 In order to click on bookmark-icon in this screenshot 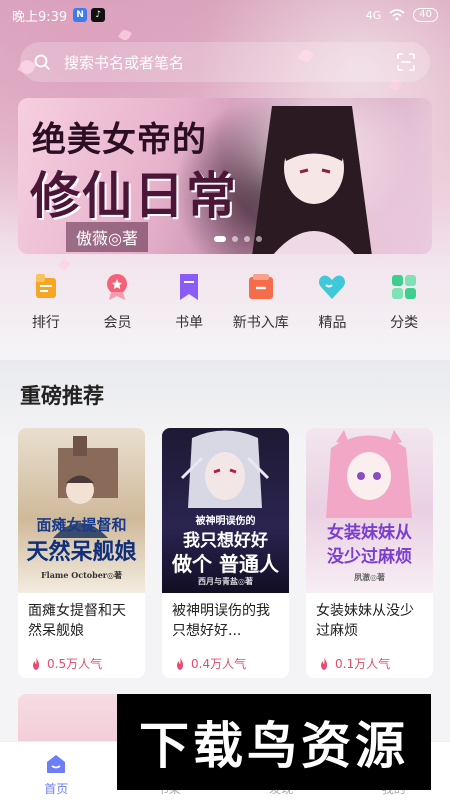, I will do `click(189, 287)`.